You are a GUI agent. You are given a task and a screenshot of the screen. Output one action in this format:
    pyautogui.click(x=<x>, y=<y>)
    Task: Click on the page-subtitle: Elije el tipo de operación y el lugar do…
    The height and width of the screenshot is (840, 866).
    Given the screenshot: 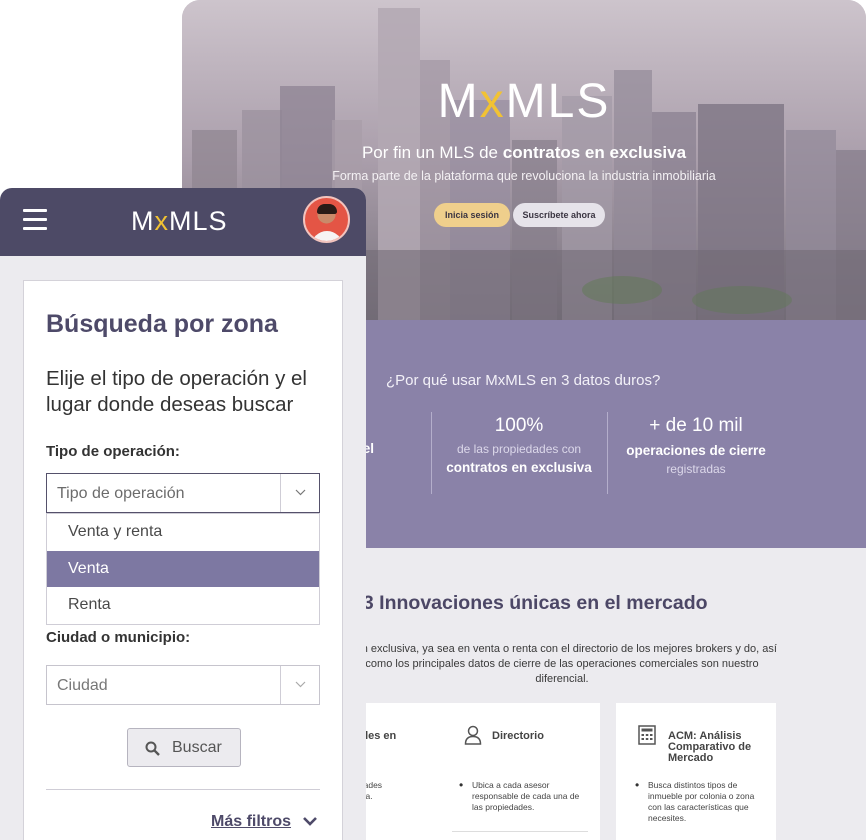 What is the action you would take?
    pyautogui.click(x=176, y=391)
    